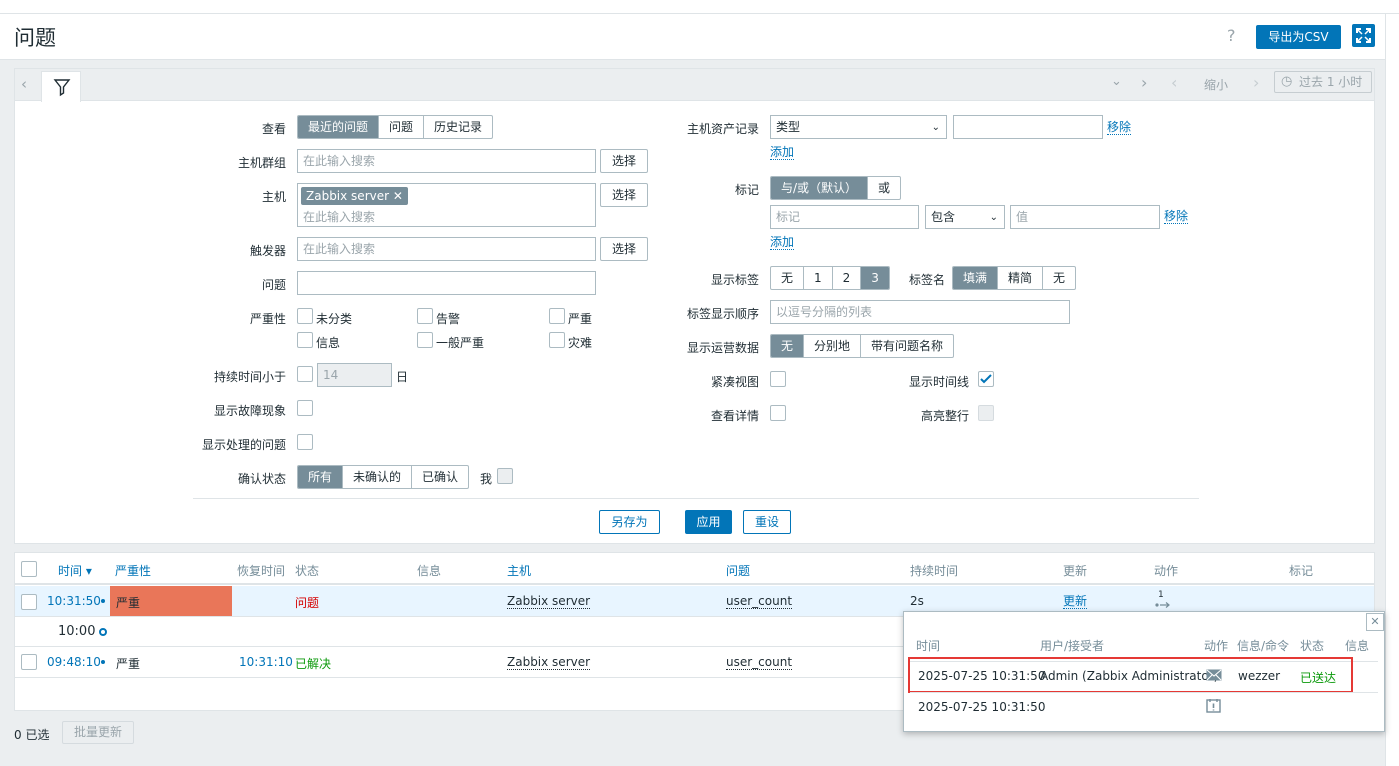 The image size is (1399, 766). Describe the element at coordinates (273, 285) in the screenshot. I see `problem-label: 问题` at that location.